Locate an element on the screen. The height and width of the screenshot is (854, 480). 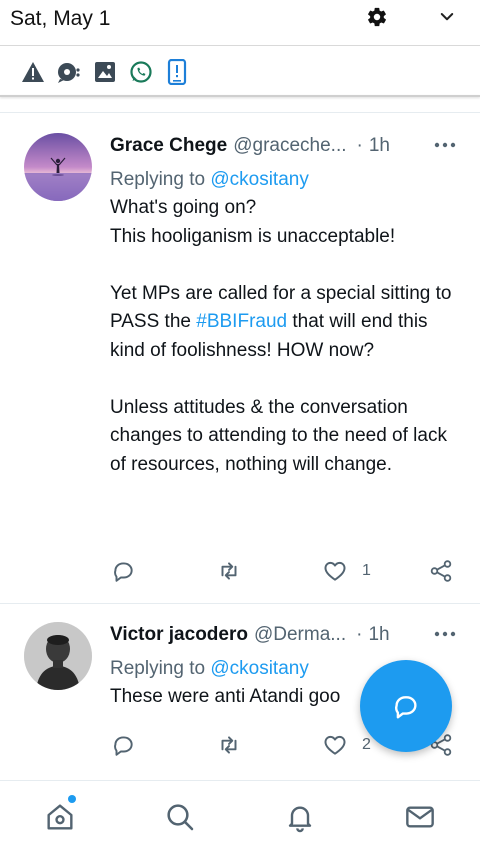
replying-to: Replying to @ckositany is located at coordinates (286, 180).